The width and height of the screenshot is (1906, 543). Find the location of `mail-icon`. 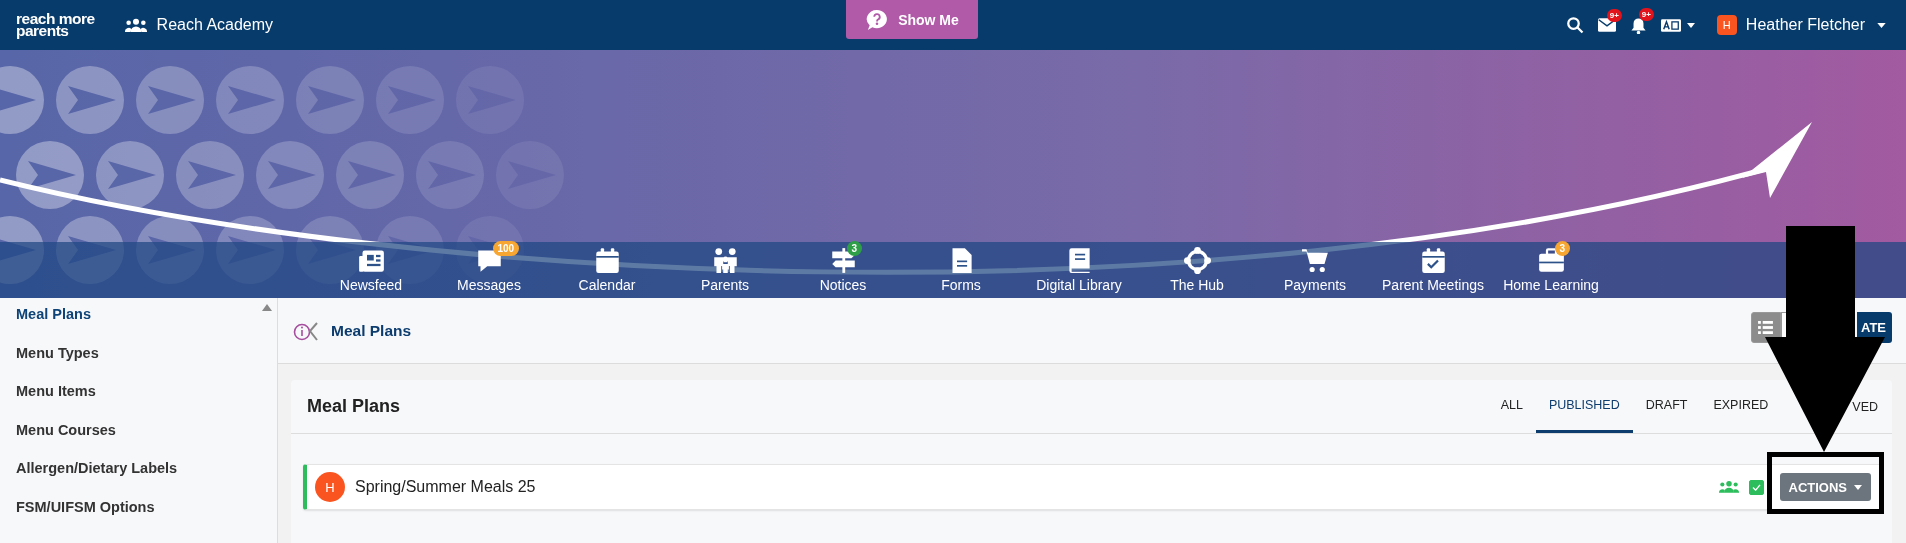

mail-icon is located at coordinates (1606, 25).